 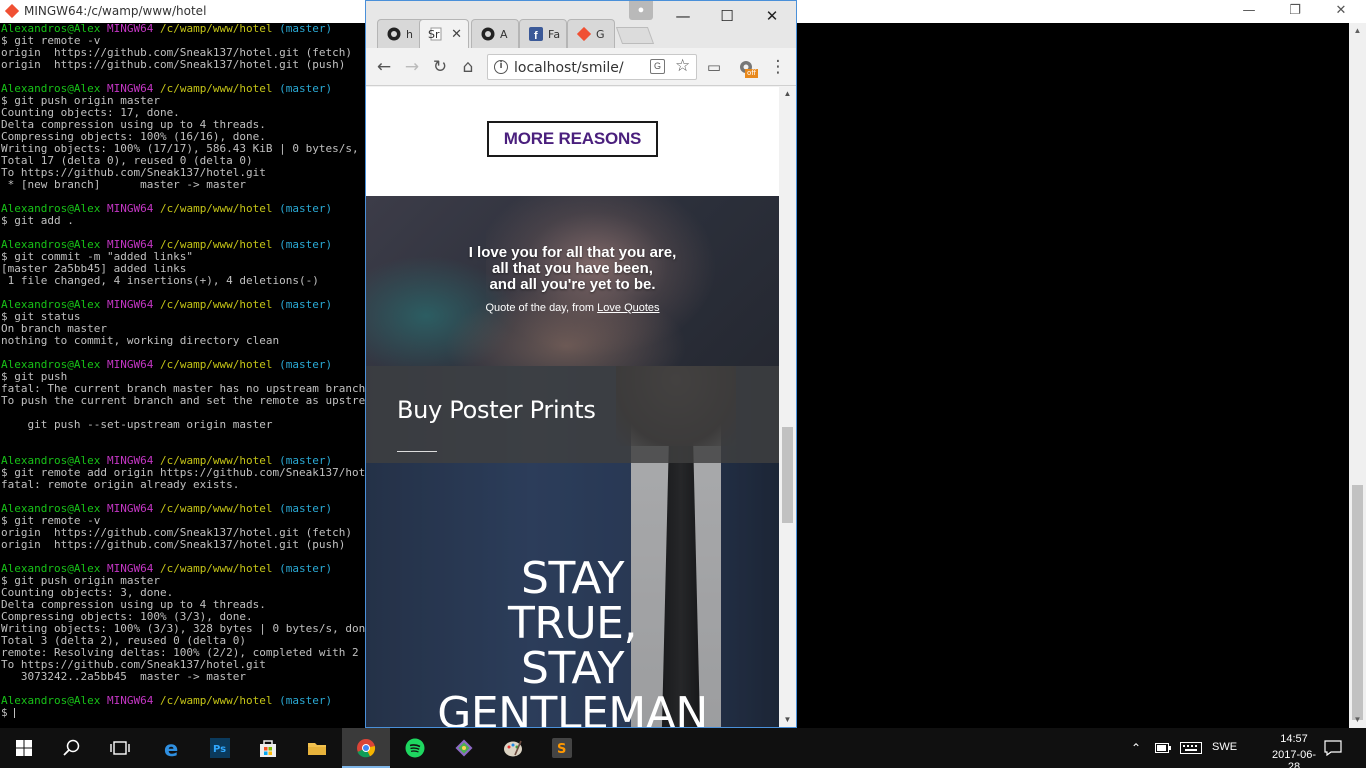 What do you see at coordinates (124, 184) in the screenshot?
I see `terminal-text: * [new branch] master -> master` at bounding box center [124, 184].